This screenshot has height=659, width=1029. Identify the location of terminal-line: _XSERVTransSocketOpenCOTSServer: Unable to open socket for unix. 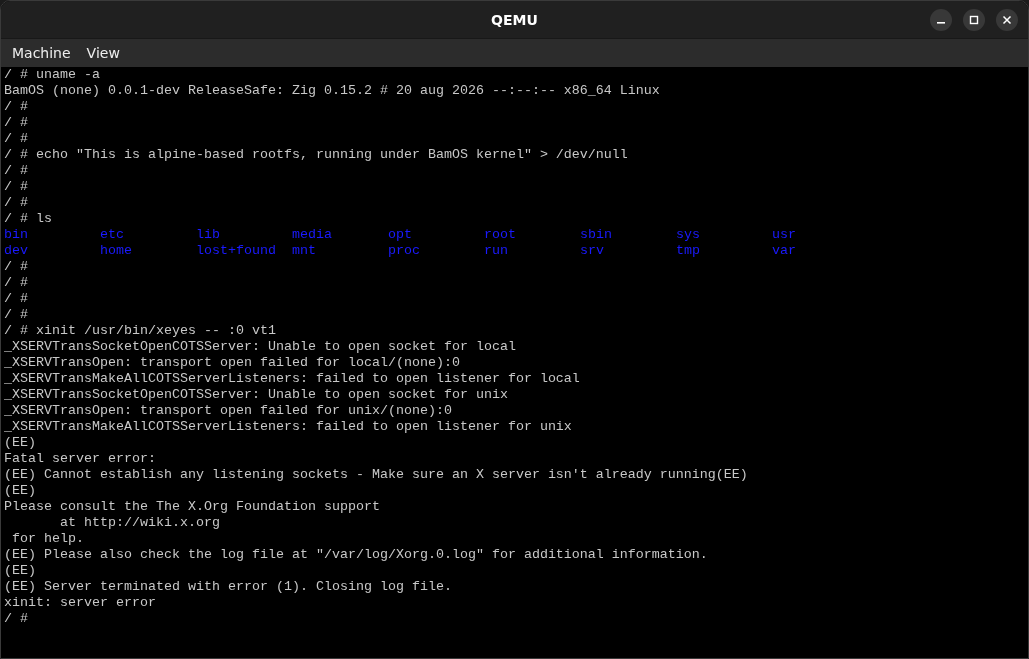
(256, 395).